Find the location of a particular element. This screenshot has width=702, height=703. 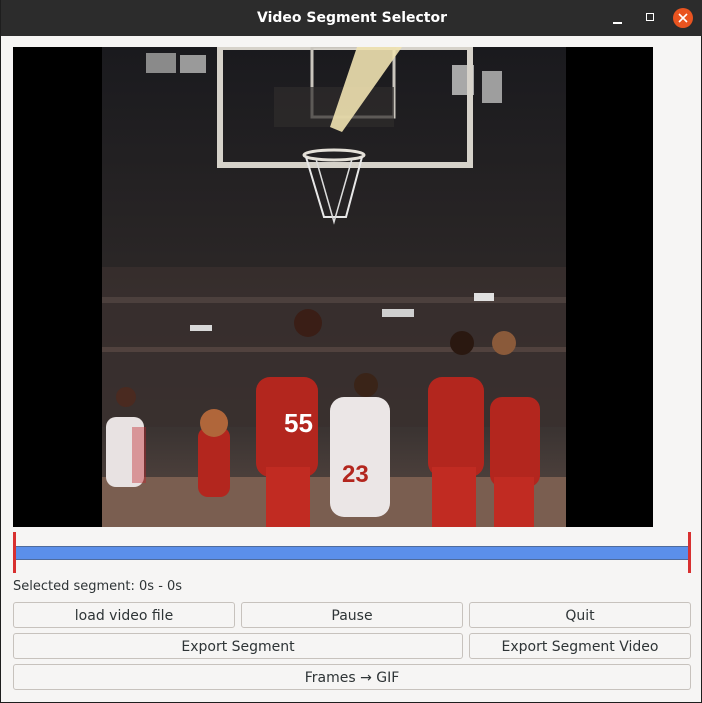

close-icon is located at coordinates (683, 18).